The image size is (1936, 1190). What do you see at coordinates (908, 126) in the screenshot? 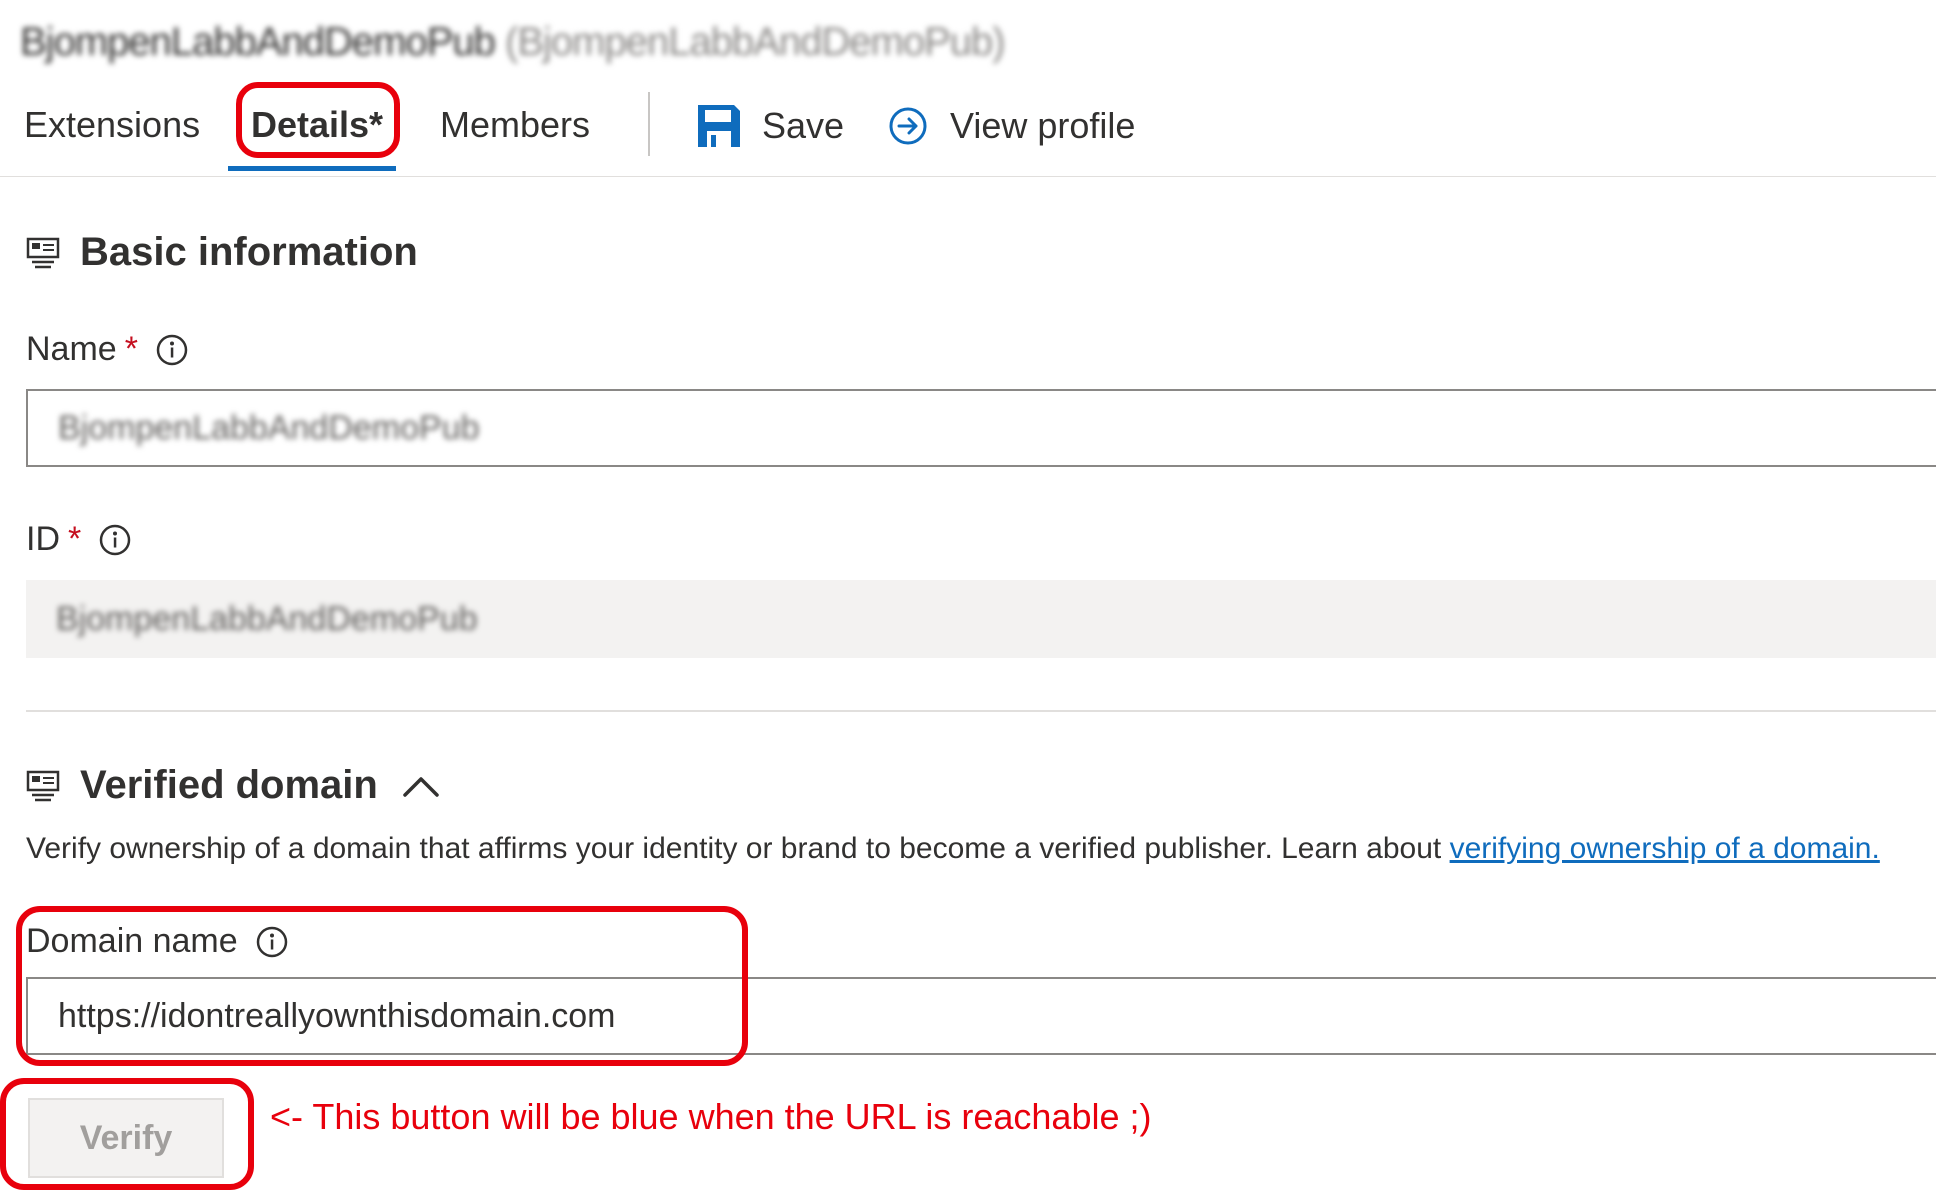
I see `arrow-circle-right-icon` at bounding box center [908, 126].